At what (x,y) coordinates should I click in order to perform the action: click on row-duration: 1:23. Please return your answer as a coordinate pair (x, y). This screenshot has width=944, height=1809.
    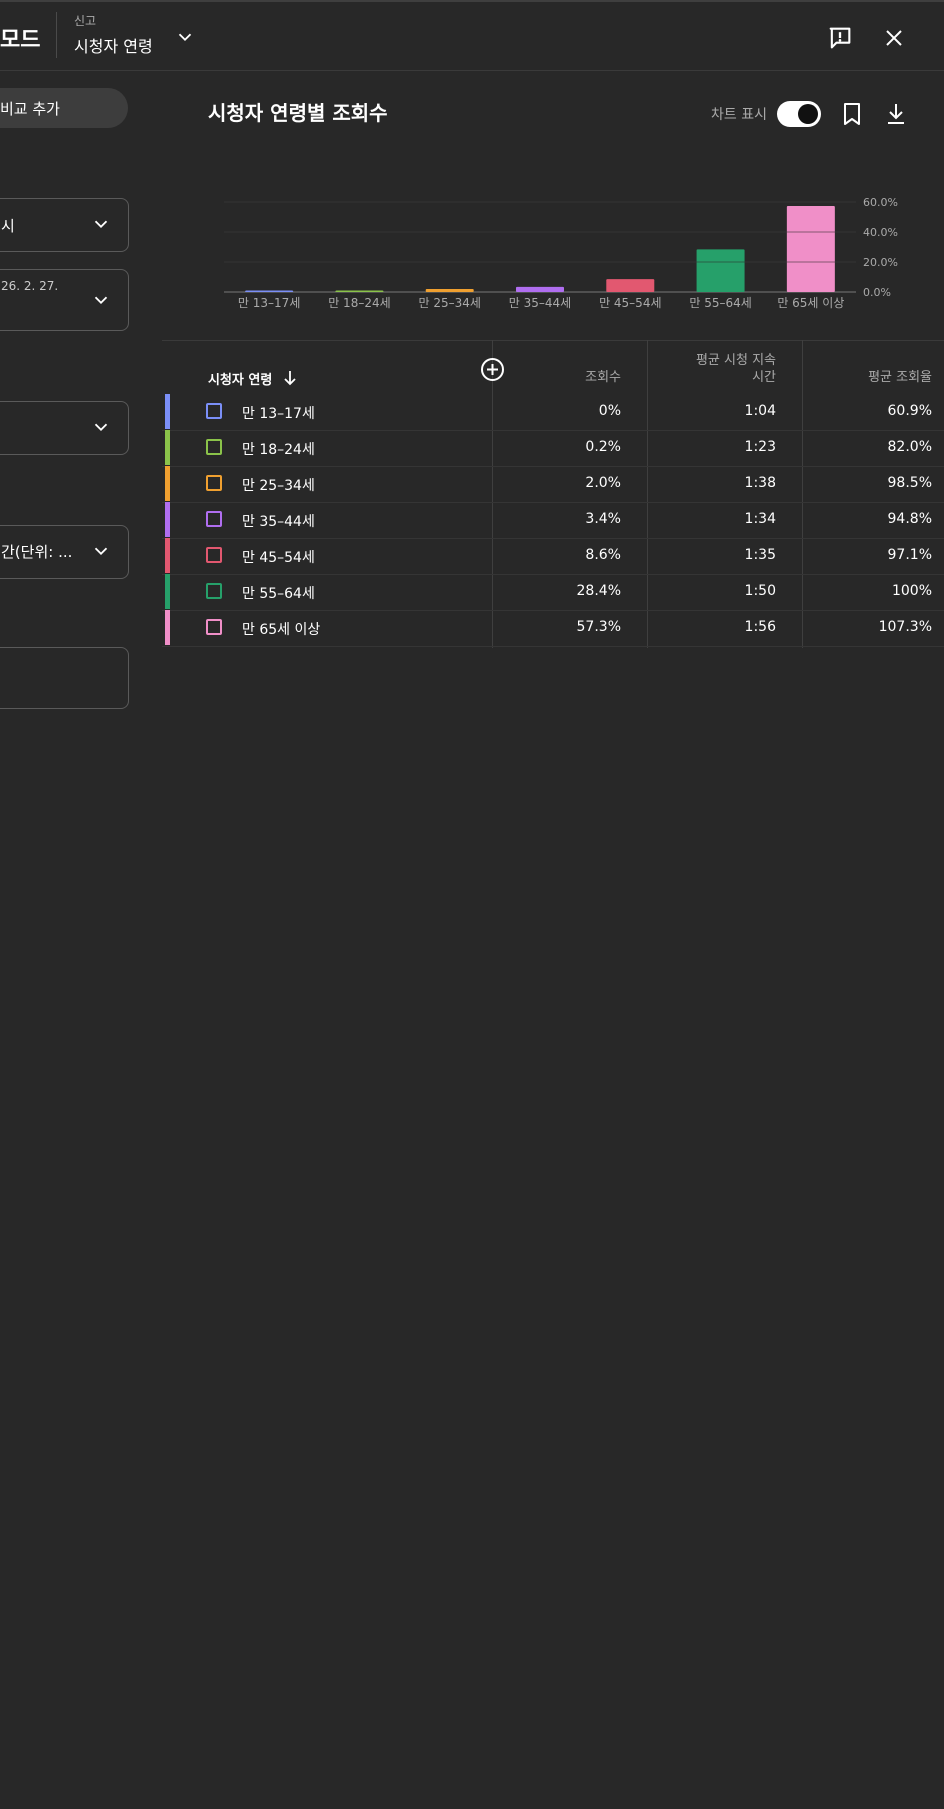
    Looking at the image, I should click on (760, 447).